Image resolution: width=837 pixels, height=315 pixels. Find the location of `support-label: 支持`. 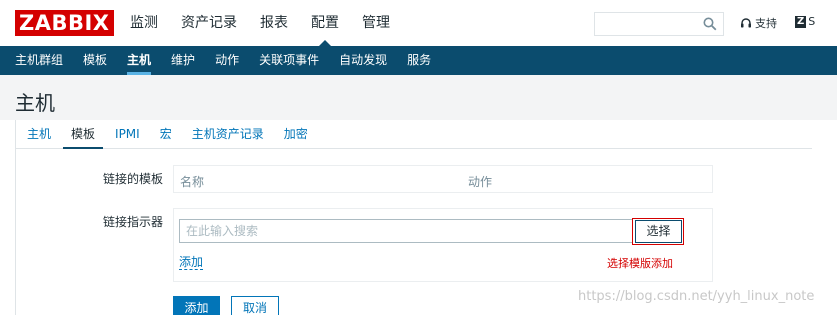

support-label: 支持 is located at coordinates (766, 23).